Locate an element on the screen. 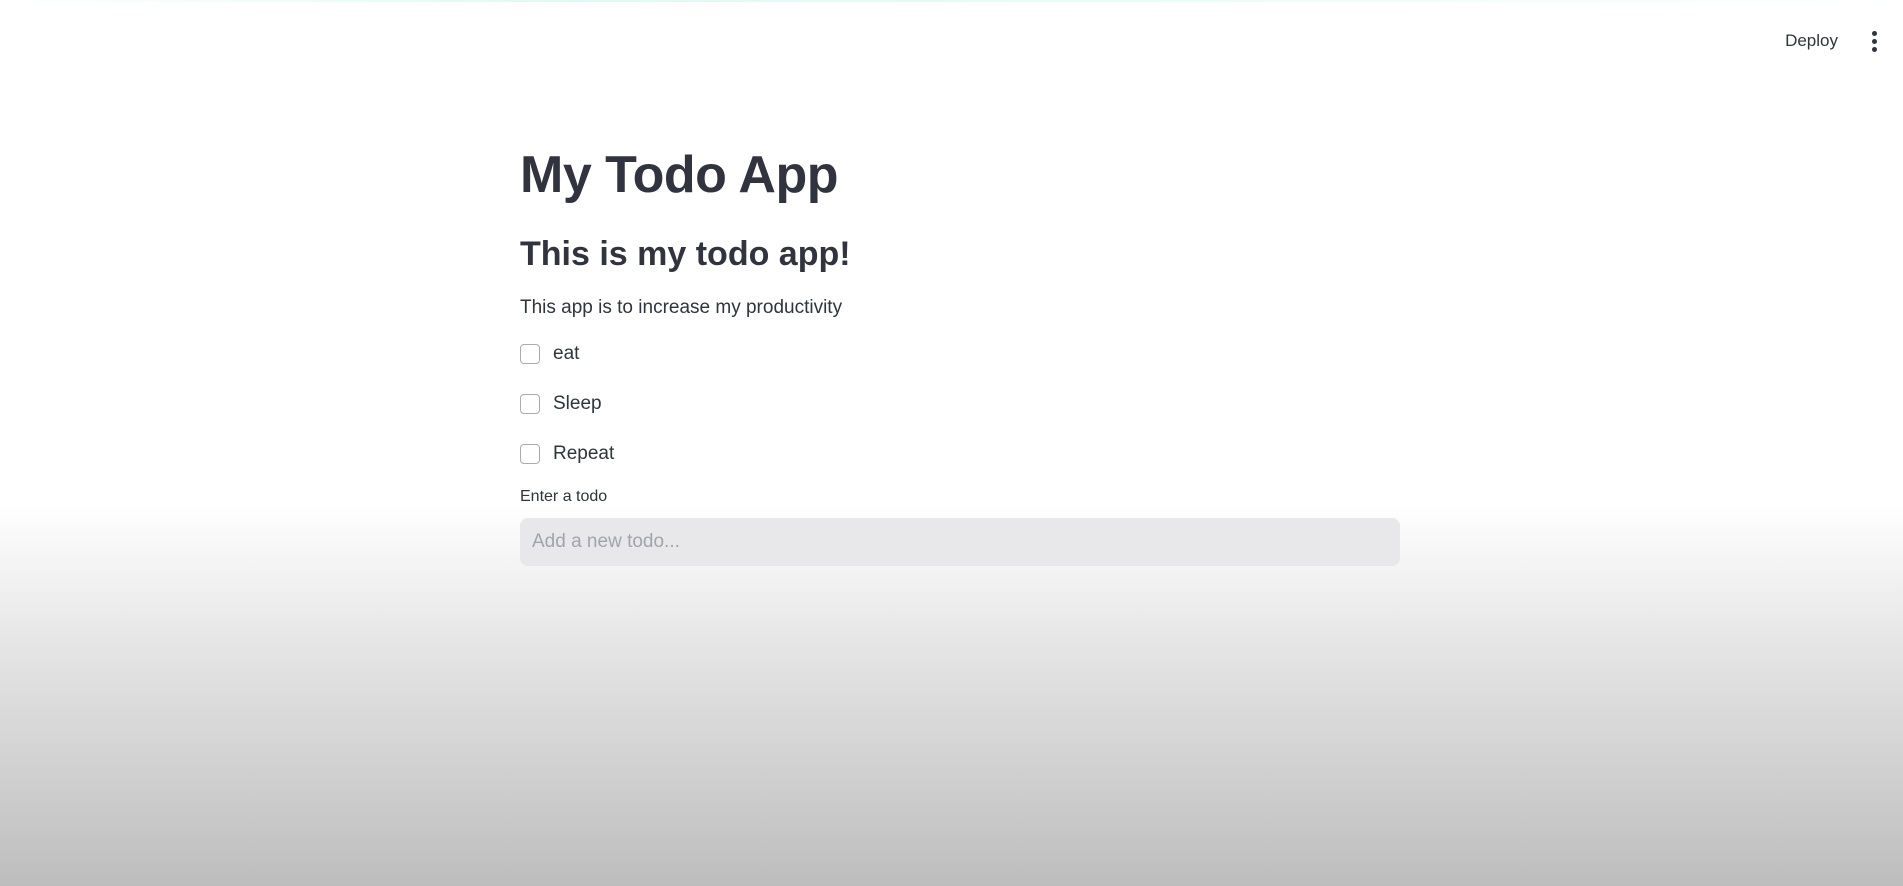  subheader: This is my todo app! is located at coordinates (685, 254).